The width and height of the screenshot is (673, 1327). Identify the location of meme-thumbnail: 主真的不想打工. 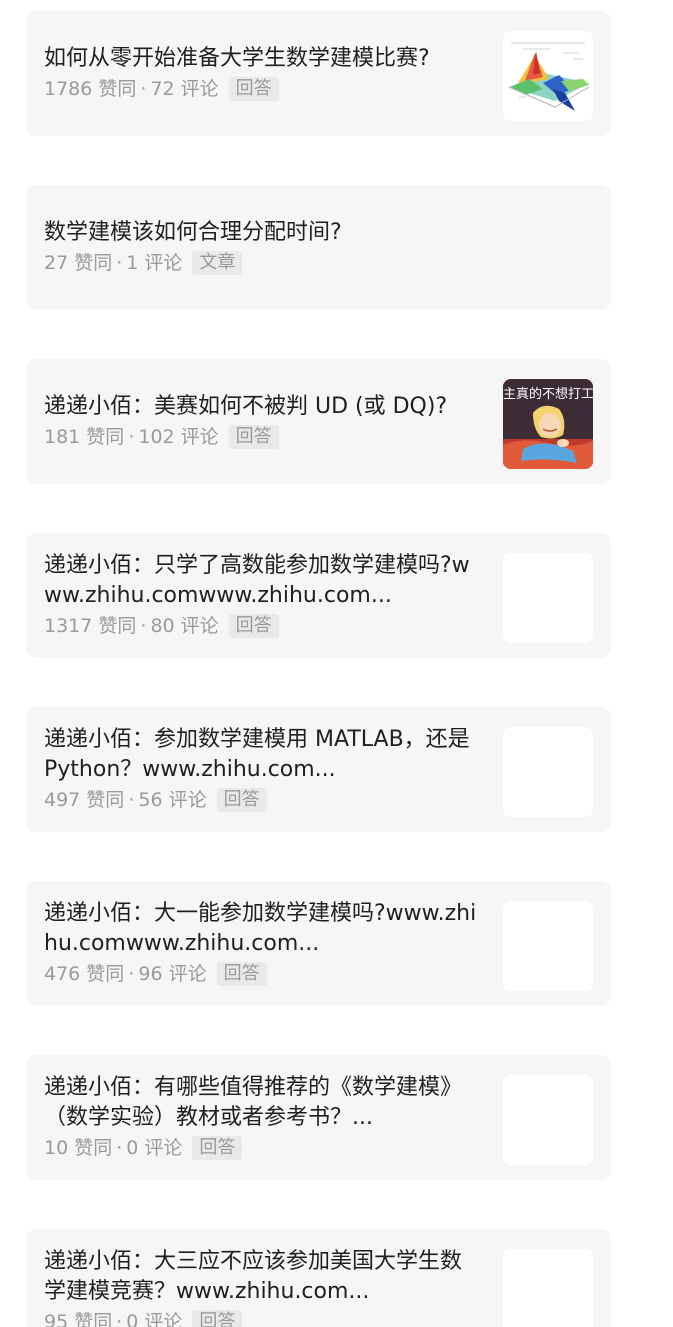
(548, 424).